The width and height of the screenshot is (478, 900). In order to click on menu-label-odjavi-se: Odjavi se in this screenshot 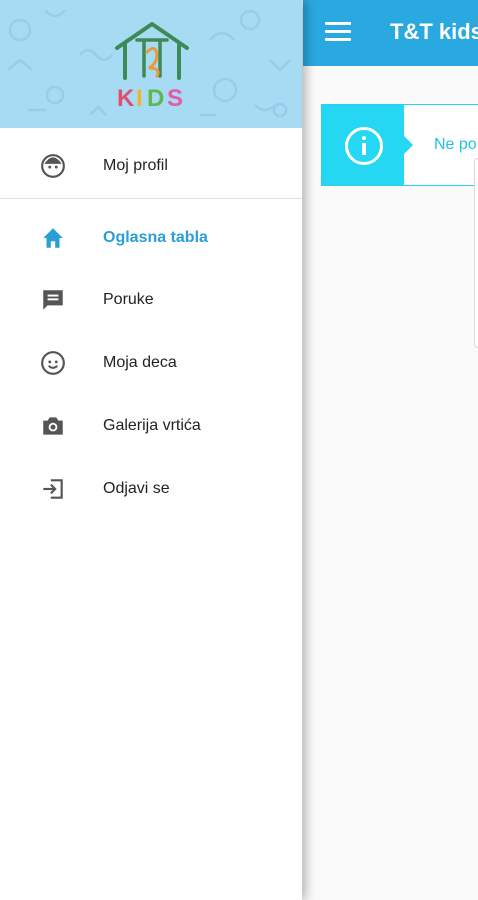, I will do `click(136, 488)`.